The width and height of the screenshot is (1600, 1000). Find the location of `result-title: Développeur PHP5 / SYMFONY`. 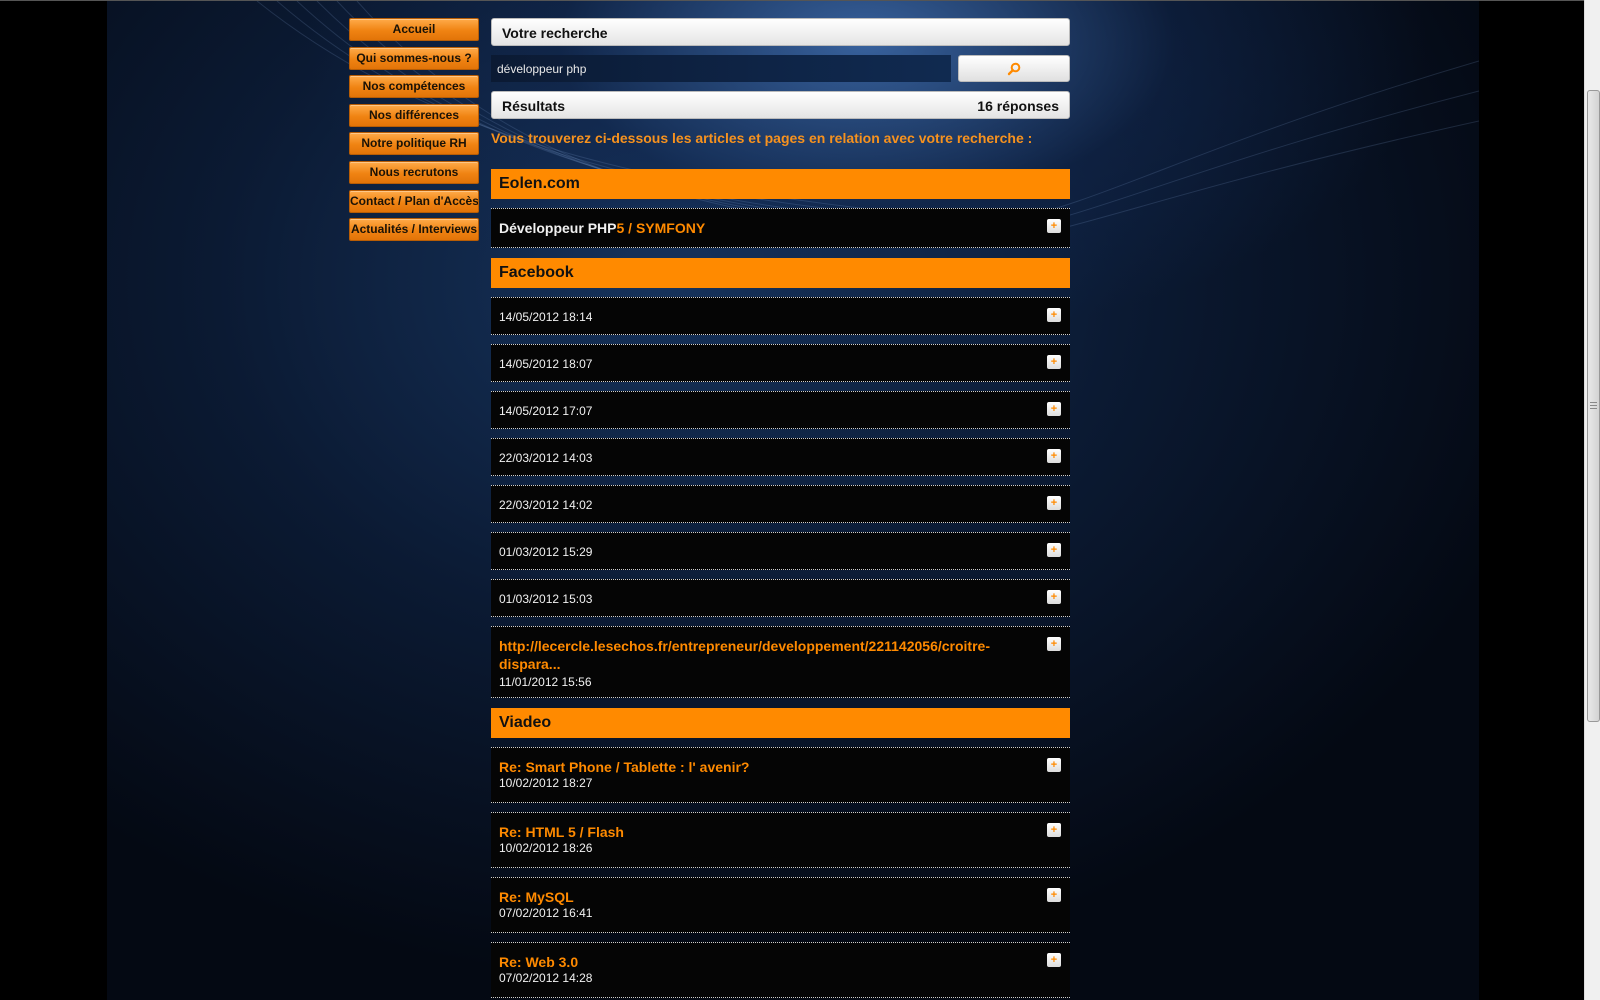

result-title: Développeur PHP5 / SYMFONY is located at coordinates (780, 222).